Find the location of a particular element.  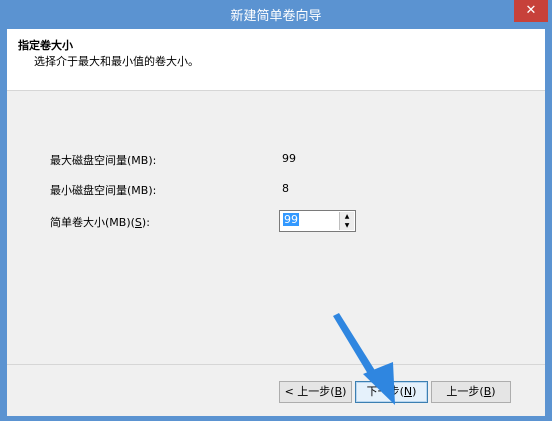

page-title: 指定卷大小 is located at coordinates (45, 45).